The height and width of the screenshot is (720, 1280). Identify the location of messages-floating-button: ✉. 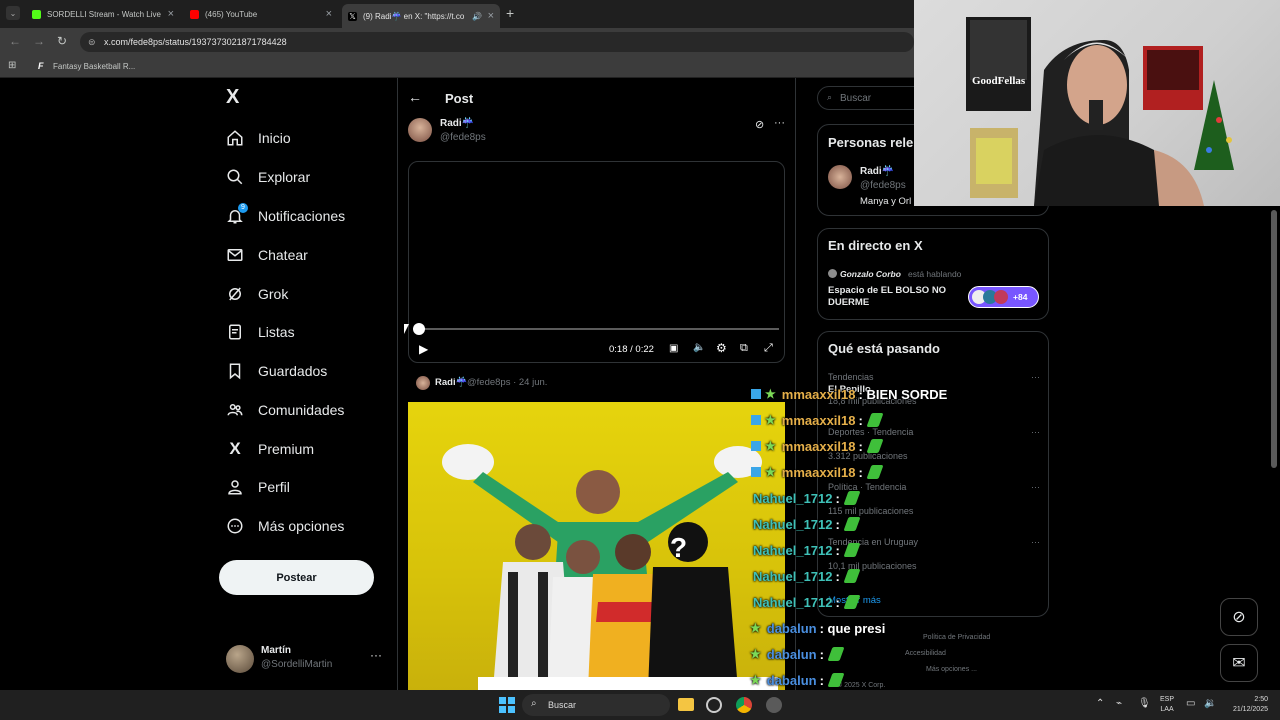
(1239, 663).